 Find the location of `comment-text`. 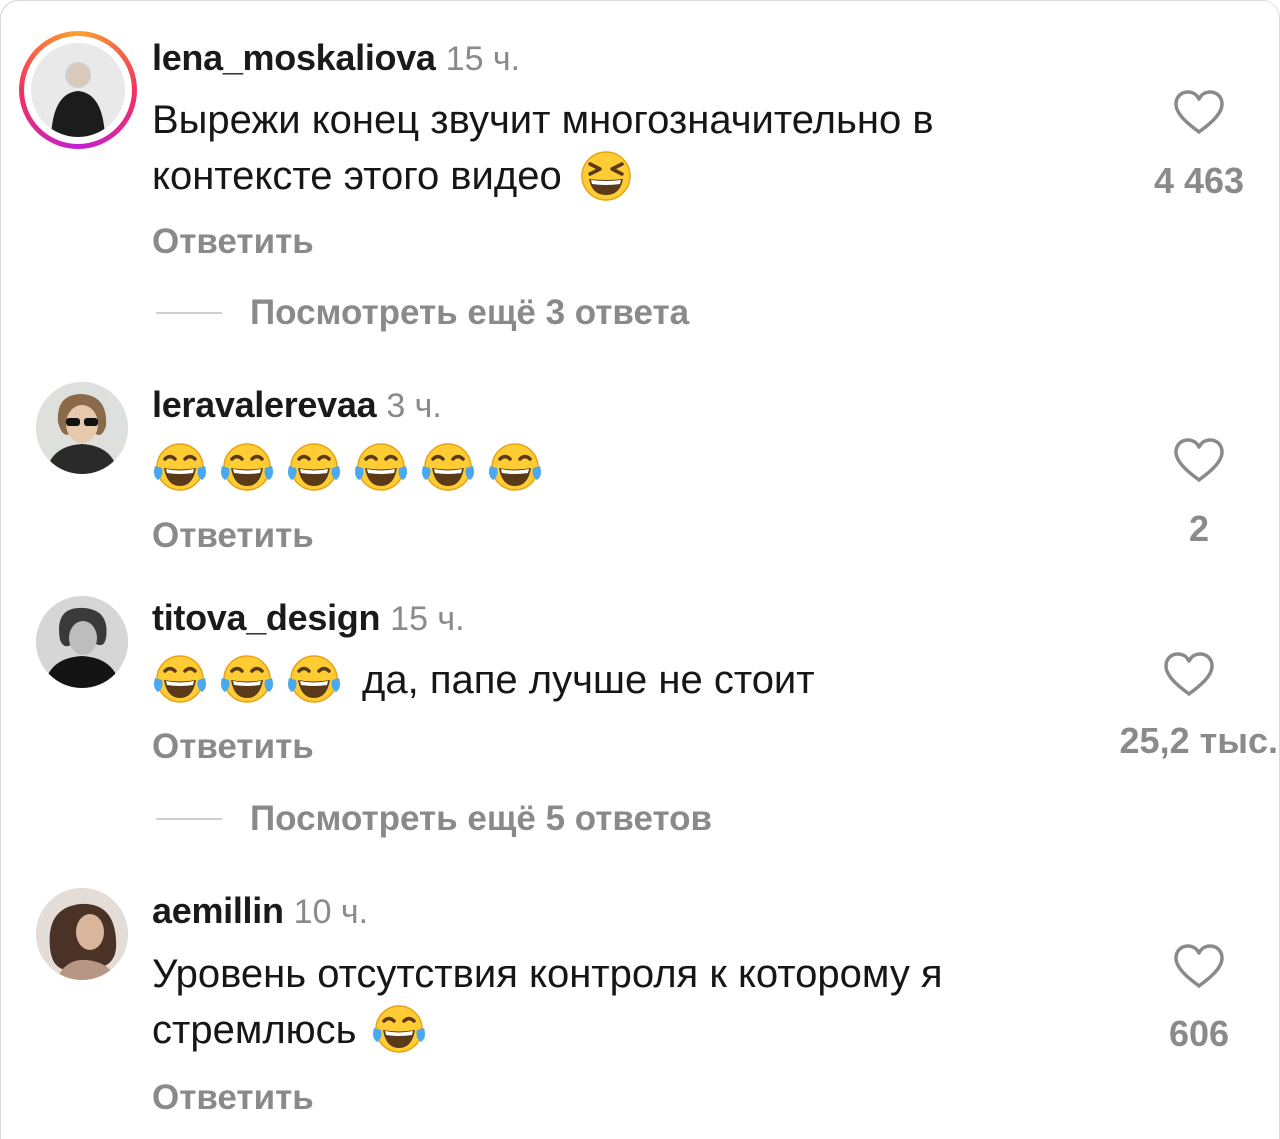

comment-text is located at coordinates (347, 468).